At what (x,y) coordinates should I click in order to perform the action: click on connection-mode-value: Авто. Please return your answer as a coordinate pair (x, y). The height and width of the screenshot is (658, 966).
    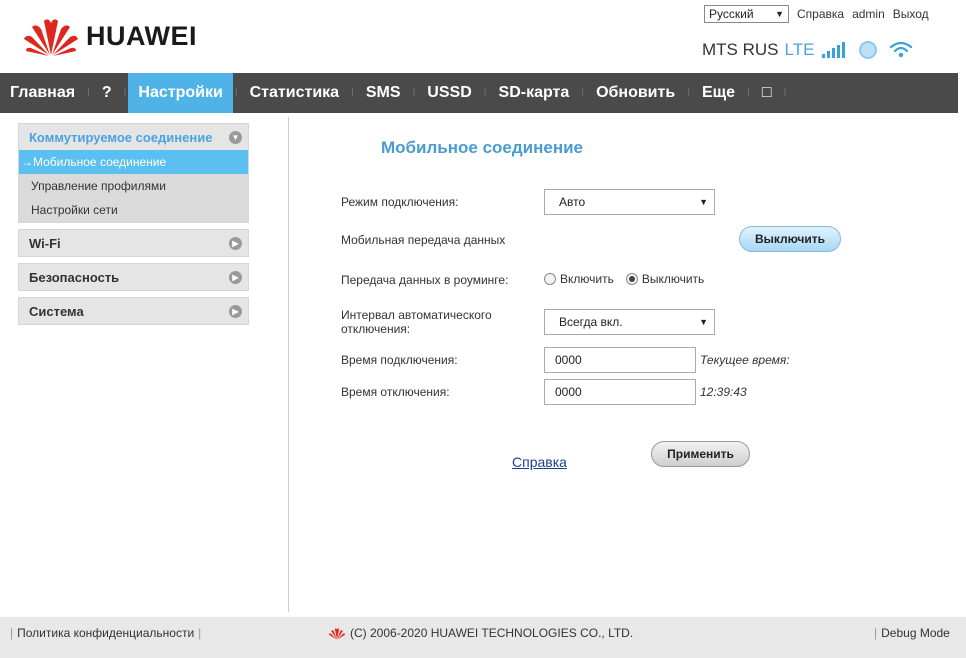
    Looking at the image, I should click on (572, 202).